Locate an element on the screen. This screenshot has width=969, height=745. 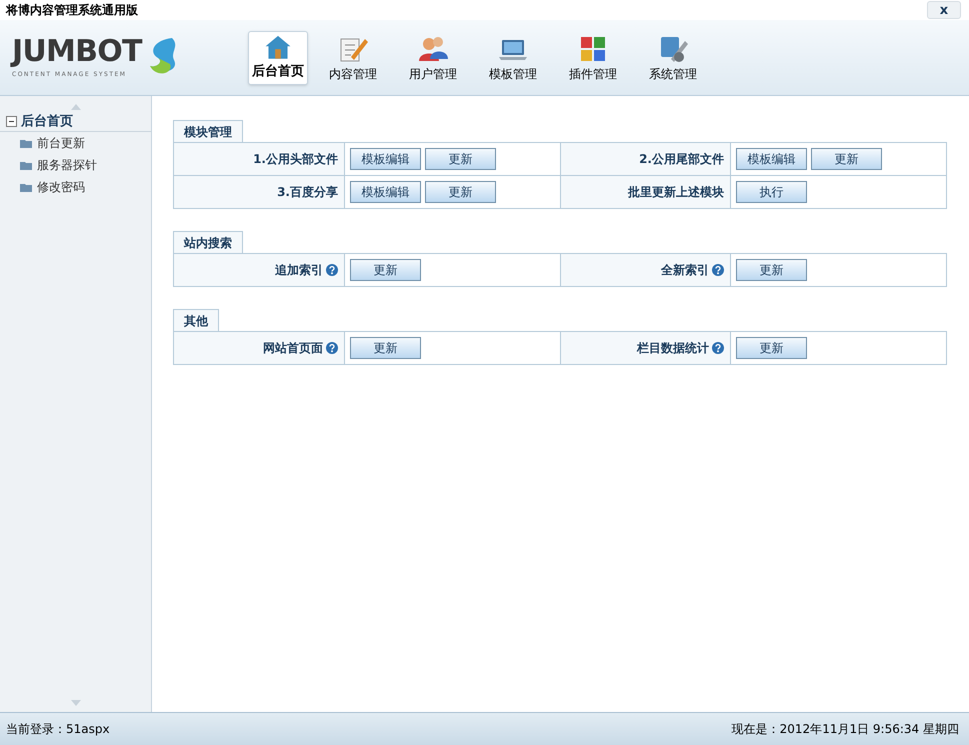
logo-text: JUMBOT is located at coordinates (77, 51).